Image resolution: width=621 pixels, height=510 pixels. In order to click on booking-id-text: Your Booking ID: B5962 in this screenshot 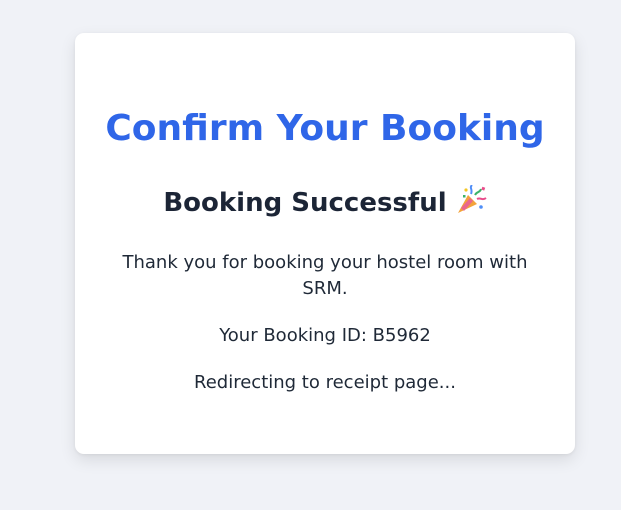, I will do `click(325, 335)`.